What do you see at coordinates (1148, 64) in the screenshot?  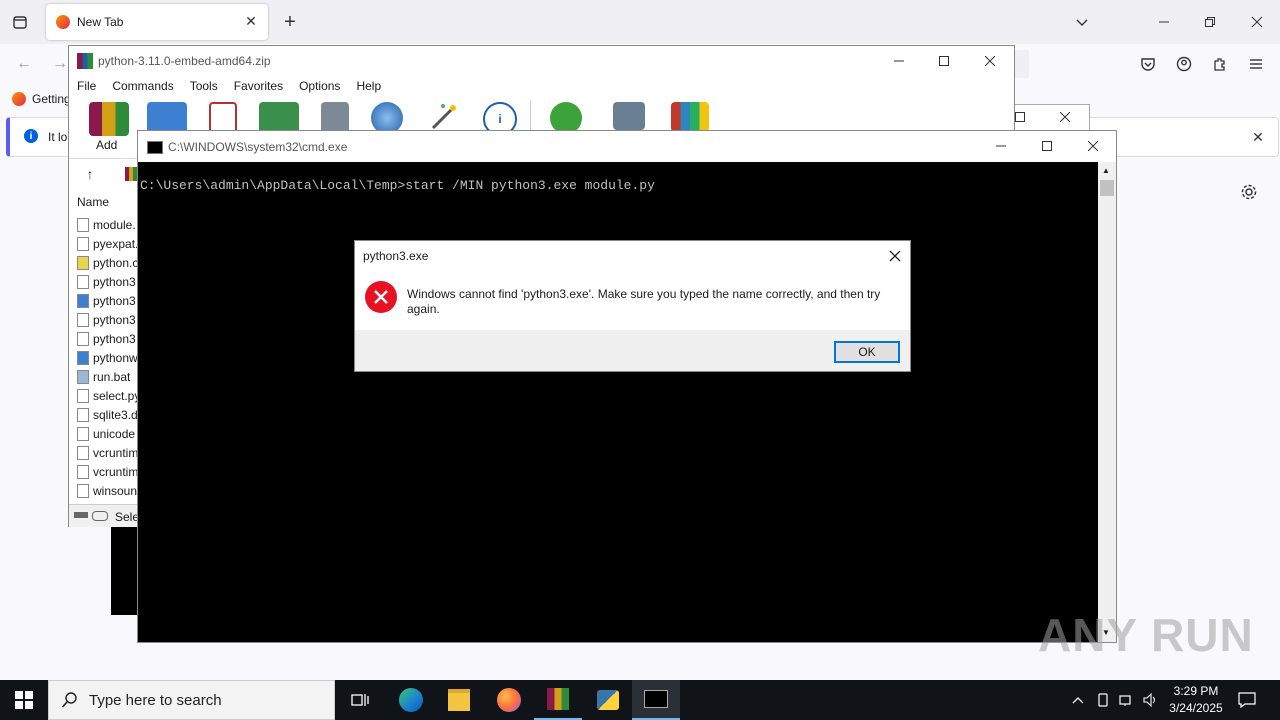 I see `pocket-icon` at bounding box center [1148, 64].